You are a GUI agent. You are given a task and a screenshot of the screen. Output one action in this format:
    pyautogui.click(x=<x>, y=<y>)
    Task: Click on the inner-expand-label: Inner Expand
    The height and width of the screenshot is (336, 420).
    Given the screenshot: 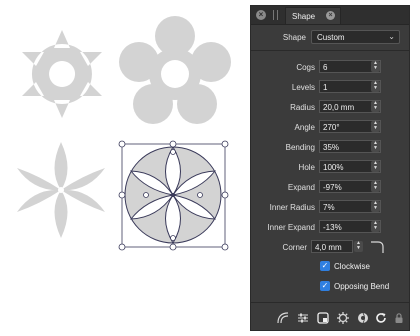 What is the action you would take?
    pyautogui.click(x=291, y=227)
    